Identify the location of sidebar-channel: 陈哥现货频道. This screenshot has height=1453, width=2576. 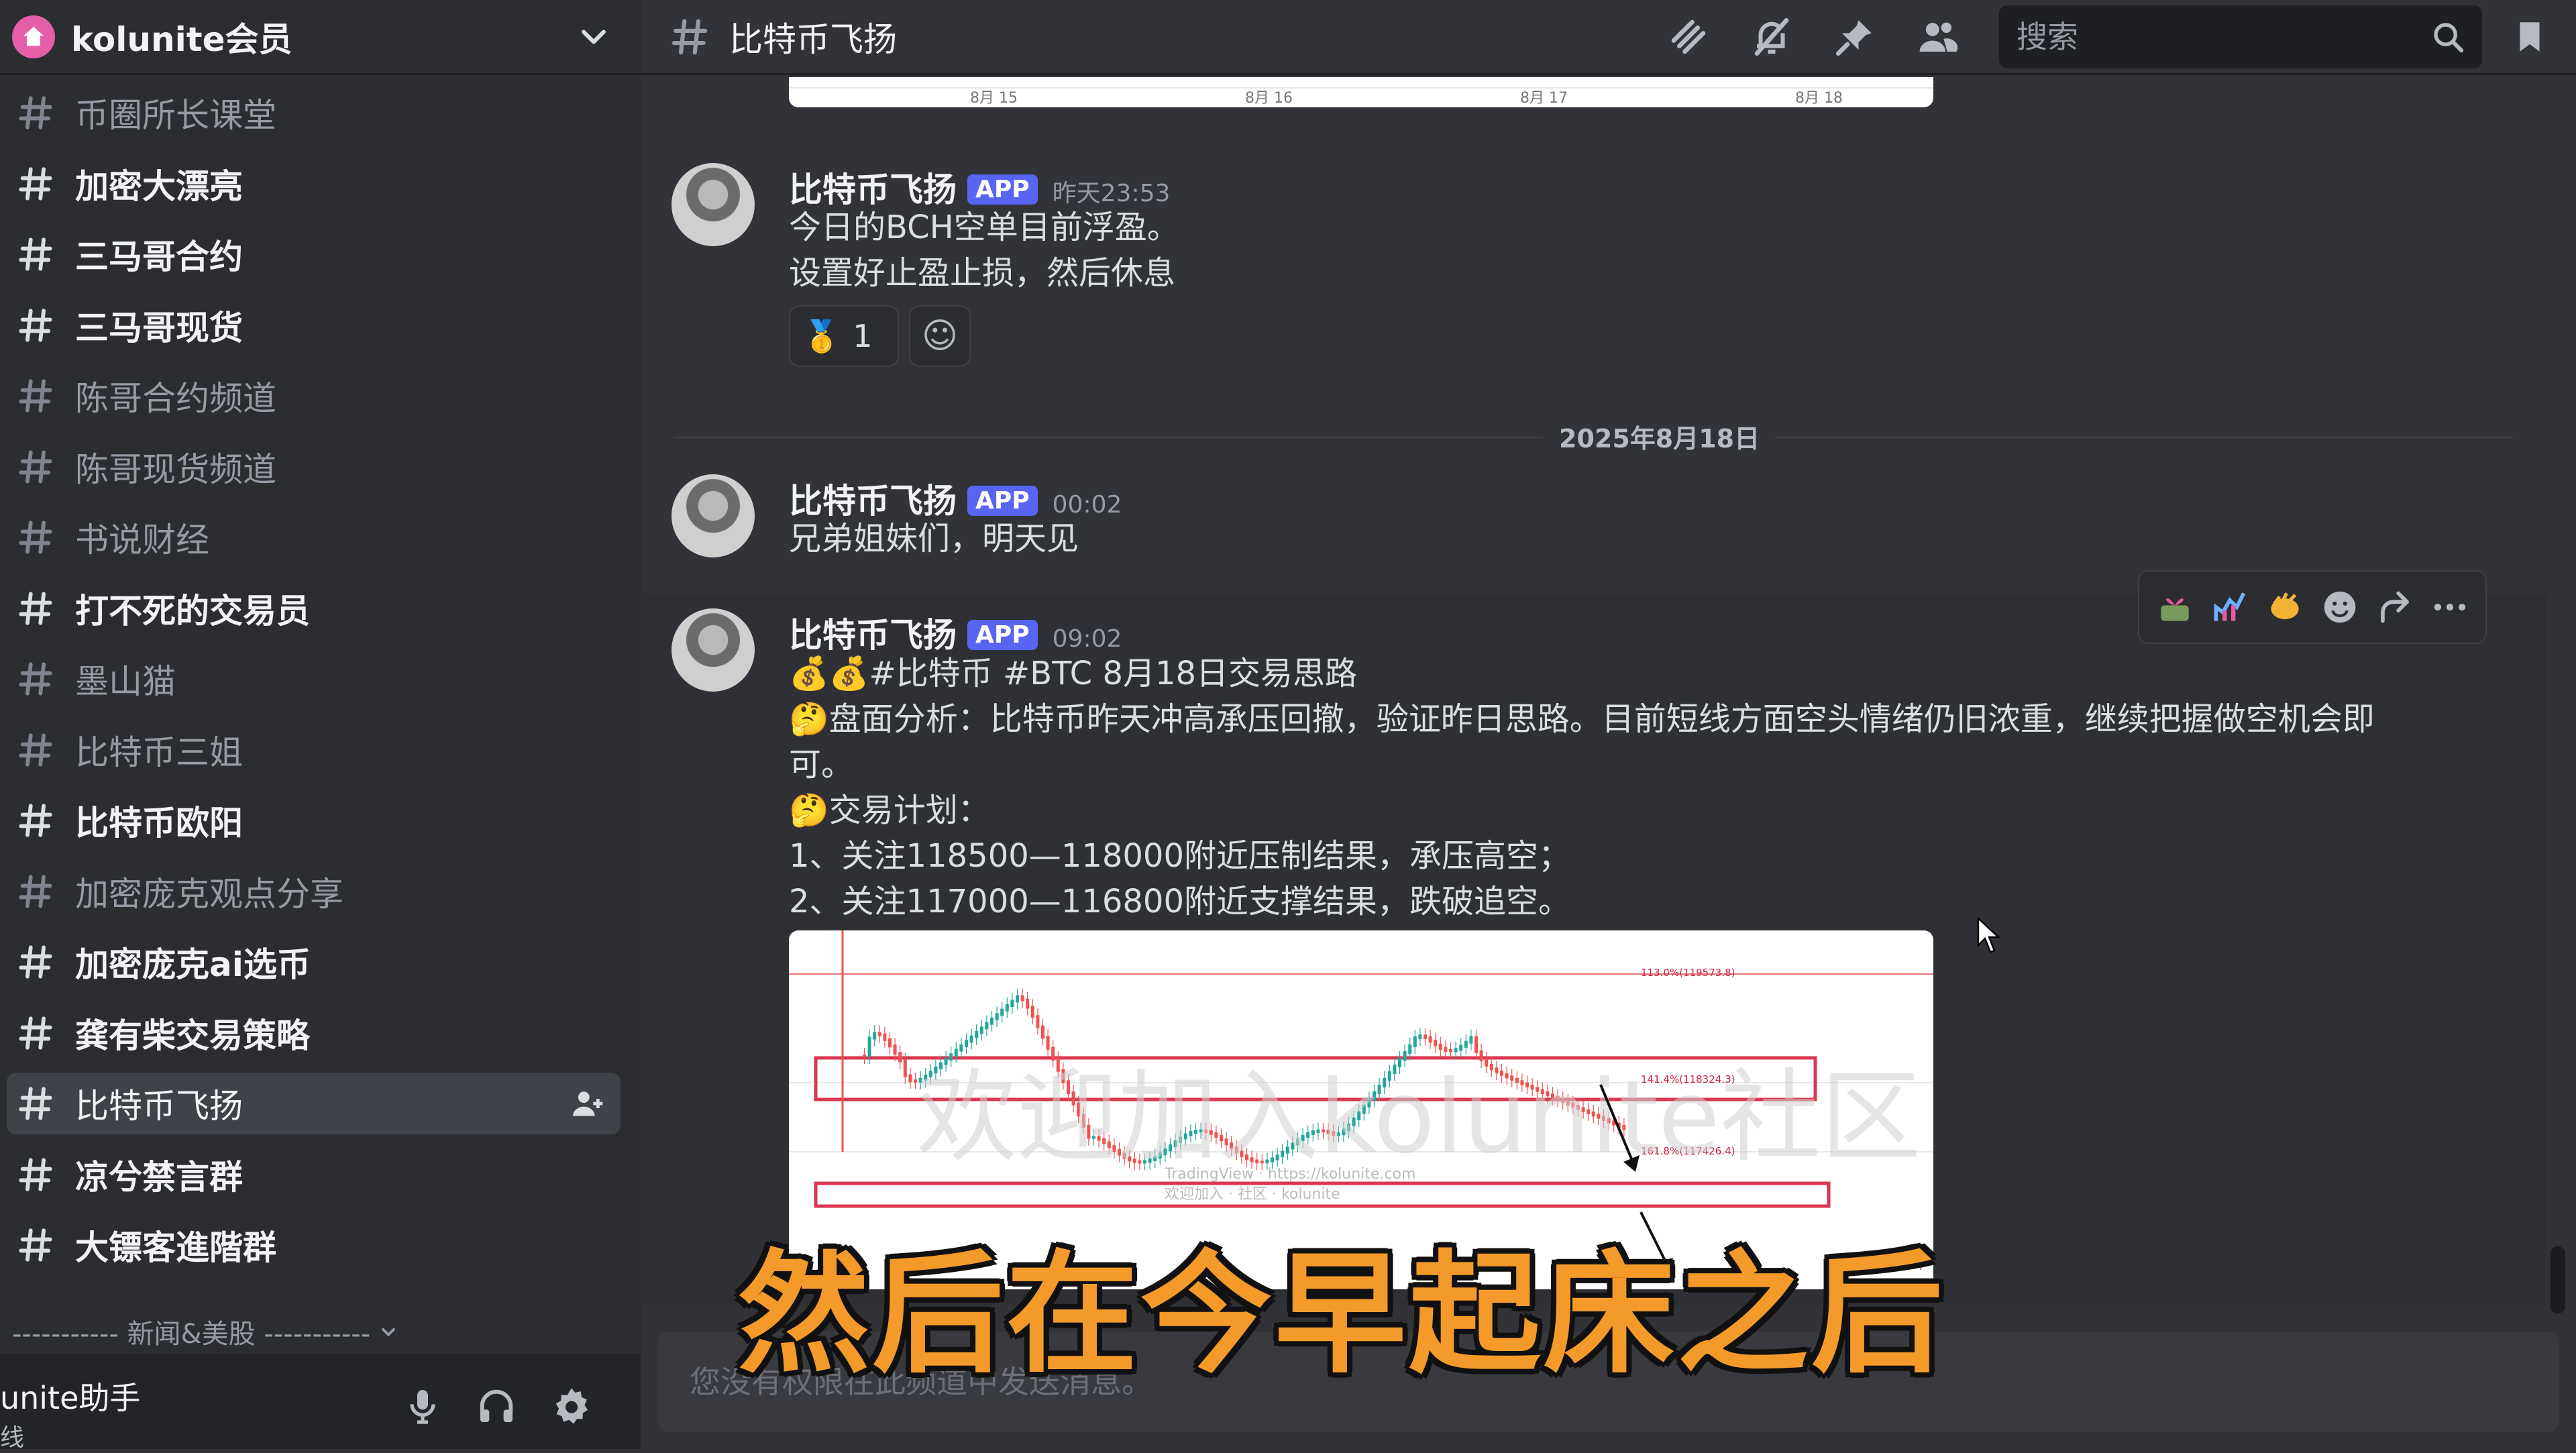
(310, 467).